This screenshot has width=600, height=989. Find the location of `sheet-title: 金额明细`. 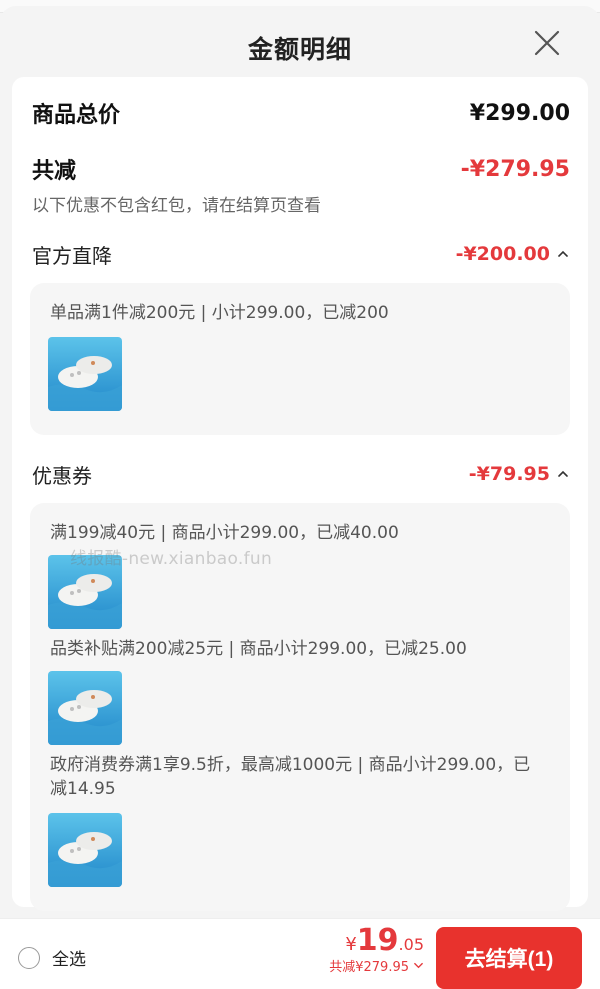

sheet-title: 金额明细 is located at coordinates (299, 49).